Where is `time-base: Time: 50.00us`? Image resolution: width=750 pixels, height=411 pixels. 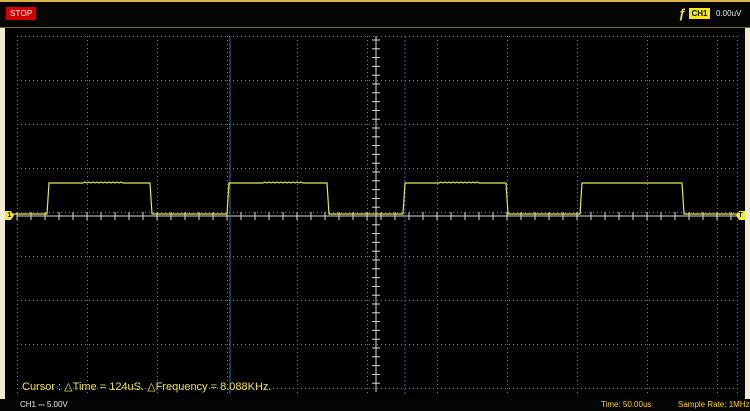 time-base: Time: 50.00us is located at coordinates (626, 405).